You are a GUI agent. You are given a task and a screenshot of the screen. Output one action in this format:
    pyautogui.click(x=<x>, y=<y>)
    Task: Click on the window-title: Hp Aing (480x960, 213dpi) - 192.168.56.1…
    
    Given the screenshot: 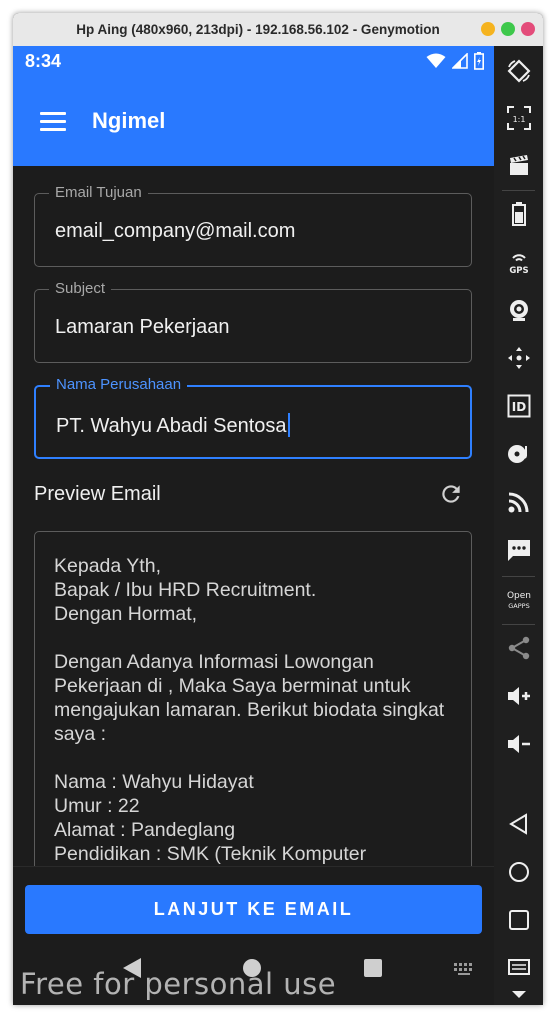 What is the action you would take?
    pyautogui.click(x=258, y=29)
    